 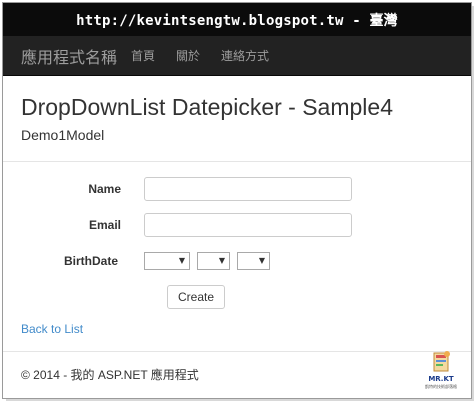 What do you see at coordinates (63, 135) in the screenshot?
I see `model-heading: Demo1Model` at bounding box center [63, 135].